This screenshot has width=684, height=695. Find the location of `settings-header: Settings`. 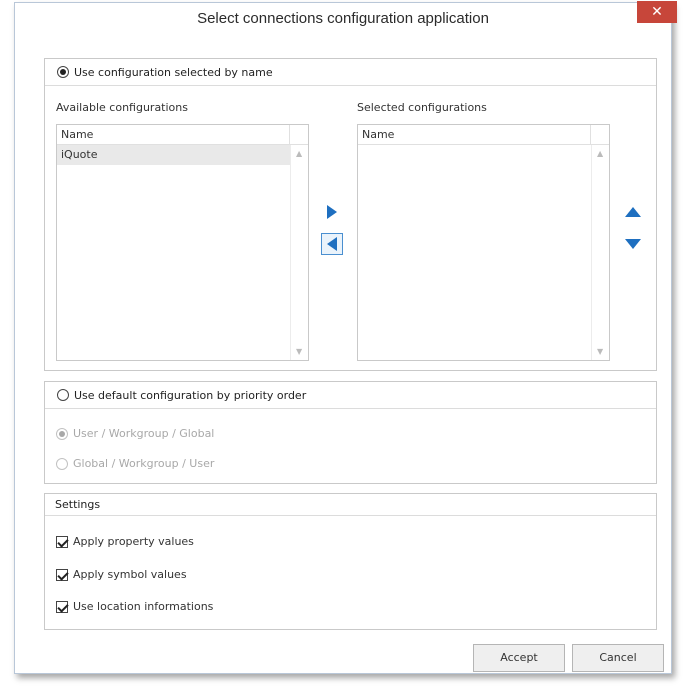

settings-header: Settings is located at coordinates (350, 505).